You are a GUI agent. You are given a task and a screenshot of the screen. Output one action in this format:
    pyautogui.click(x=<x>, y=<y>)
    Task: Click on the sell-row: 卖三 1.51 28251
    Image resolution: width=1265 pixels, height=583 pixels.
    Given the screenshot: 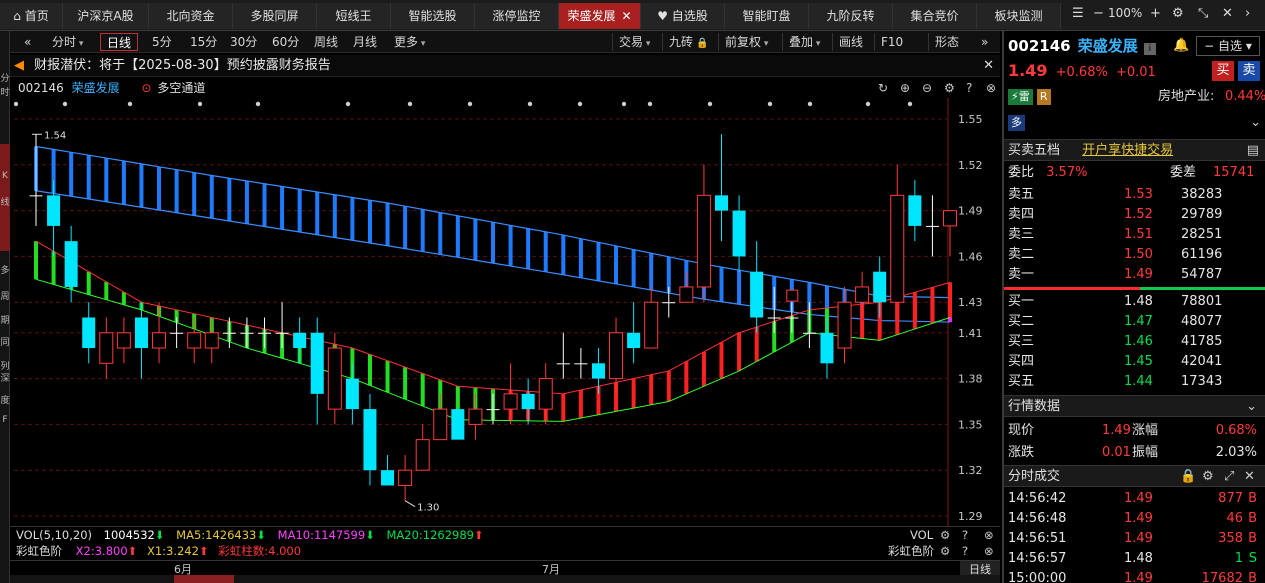 What is the action you would take?
    pyautogui.click(x=1134, y=235)
    